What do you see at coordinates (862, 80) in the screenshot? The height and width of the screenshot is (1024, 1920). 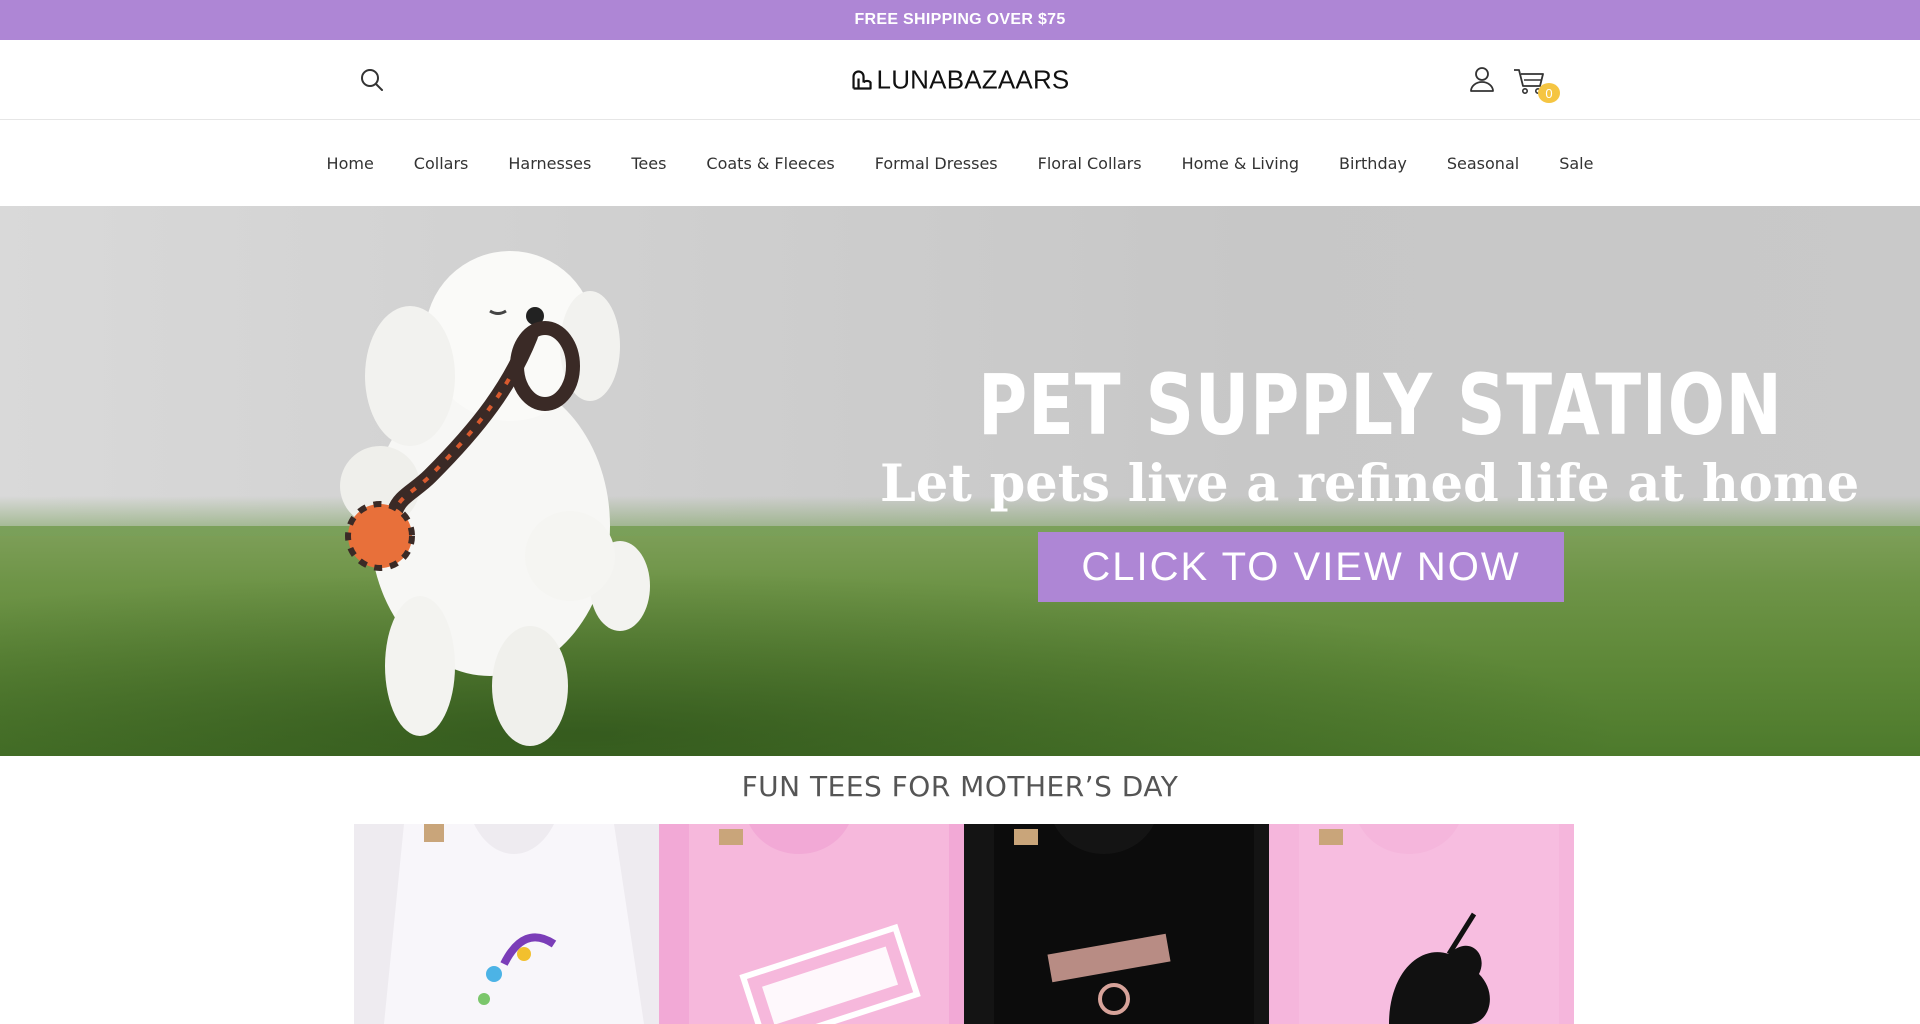 I see `logo-mark-icon` at bounding box center [862, 80].